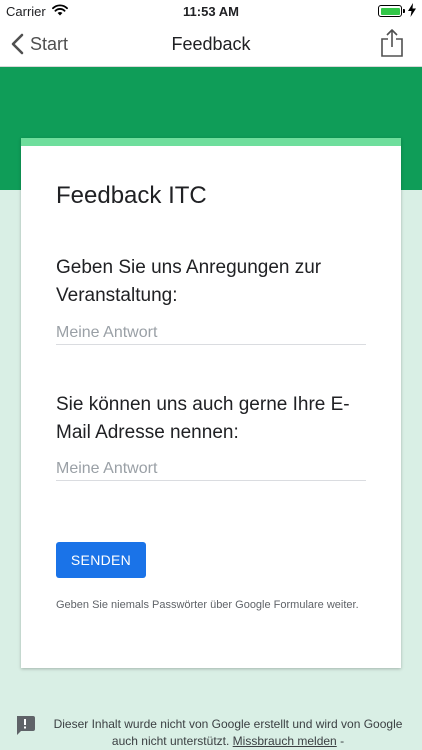  I want to click on back-button: Start, so click(39, 44).